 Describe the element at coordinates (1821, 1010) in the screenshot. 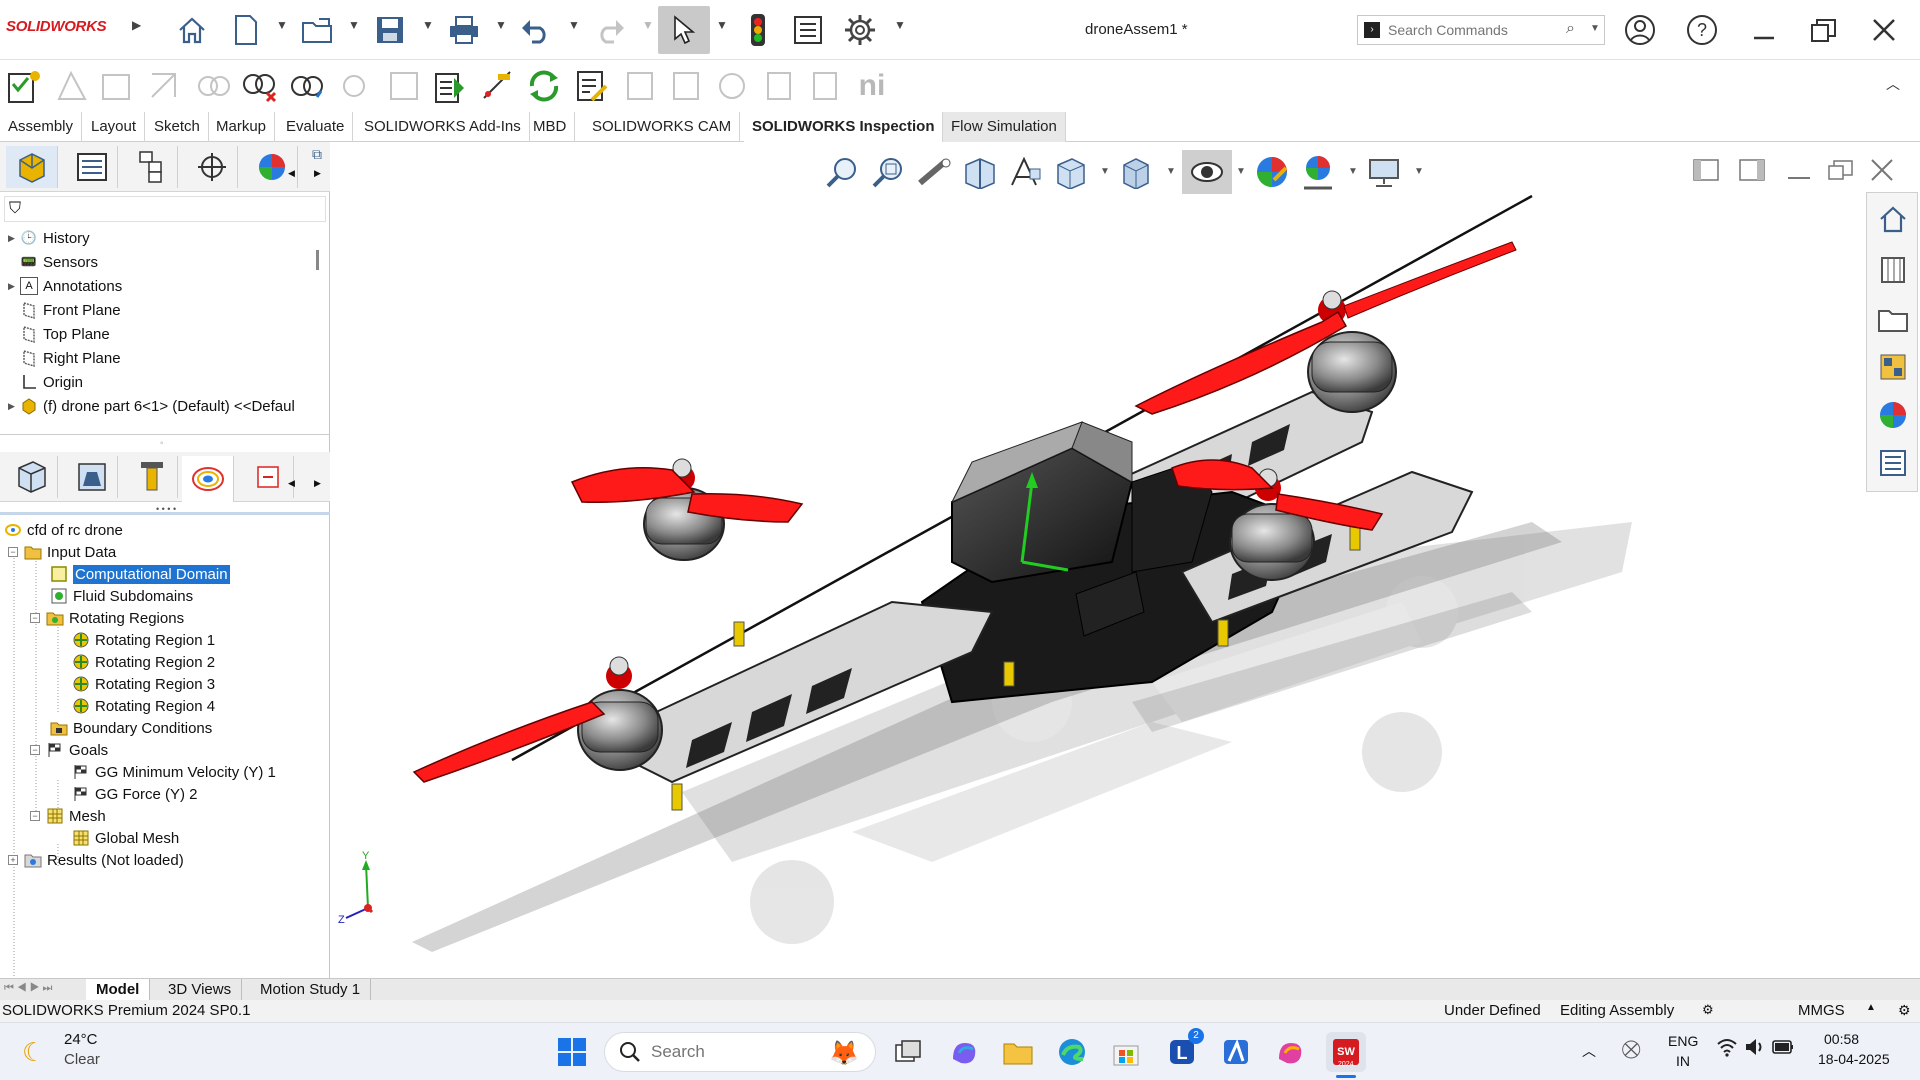

I see `unit-system: MMGS` at that location.